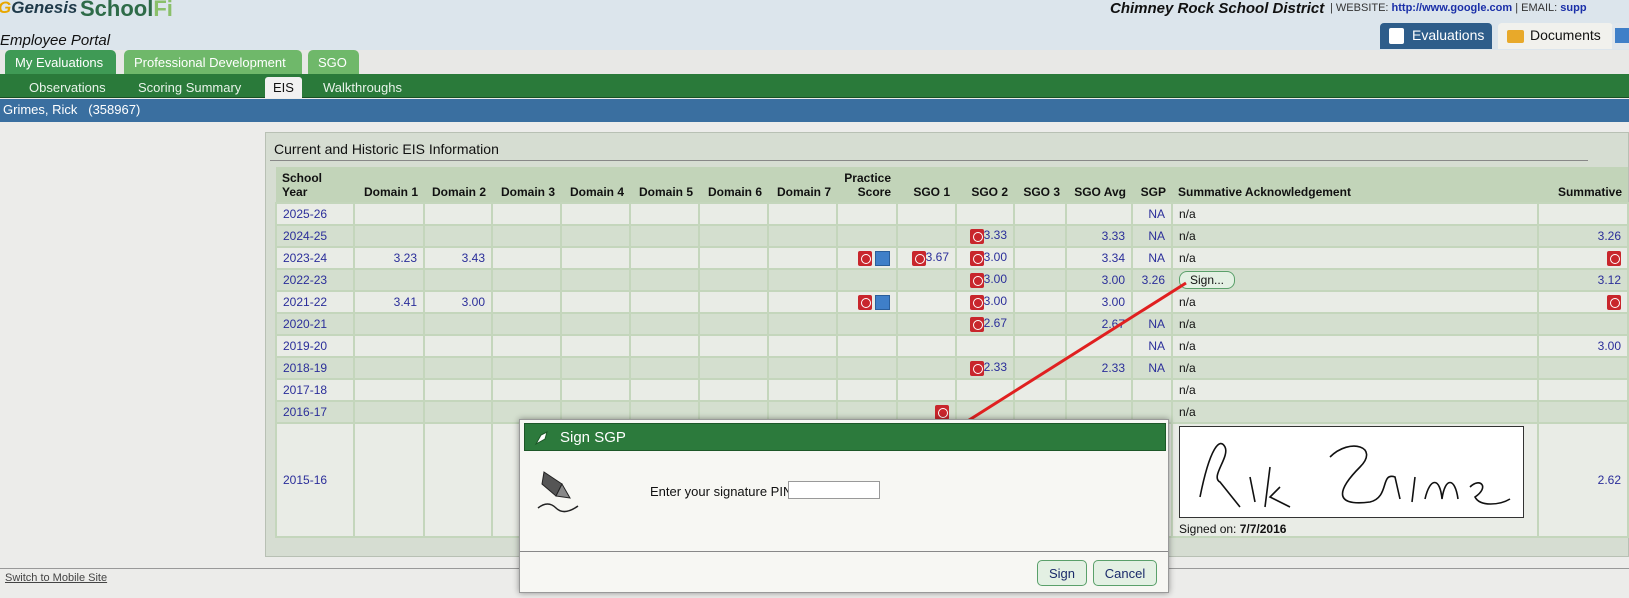 This screenshot has height=598, width=1629. What do you see at coordinates (558, 492) in the screenshot?
I see `fountain-pen-icon` at bounding box center [558, 492].